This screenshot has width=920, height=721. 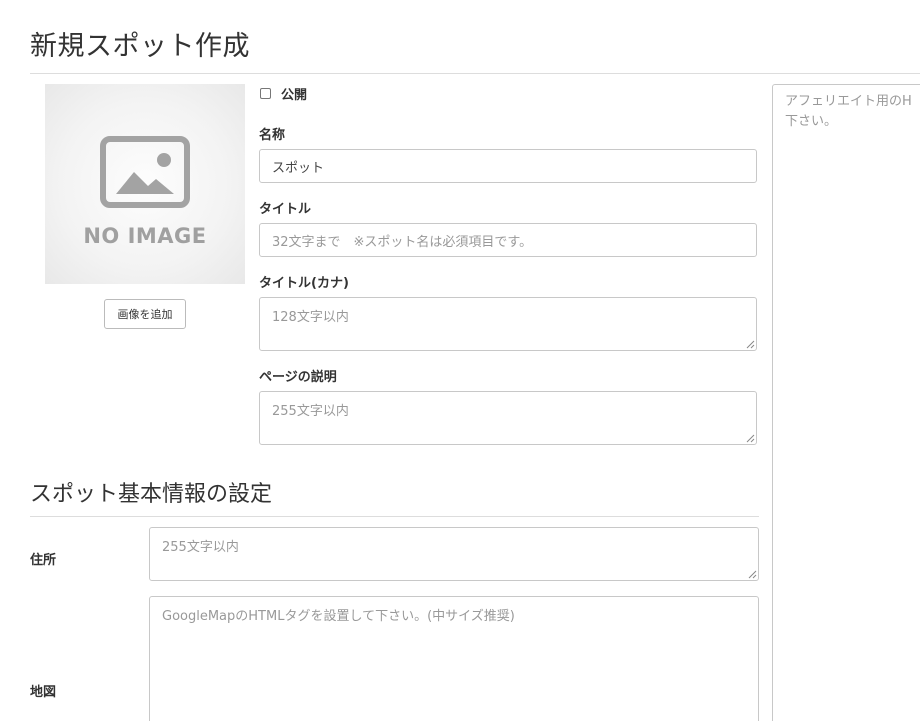 What do you see at coordinates (298, 377) in the screenshot?
I see `page-description-label: ページの説明` at bounding box center [298, 377].